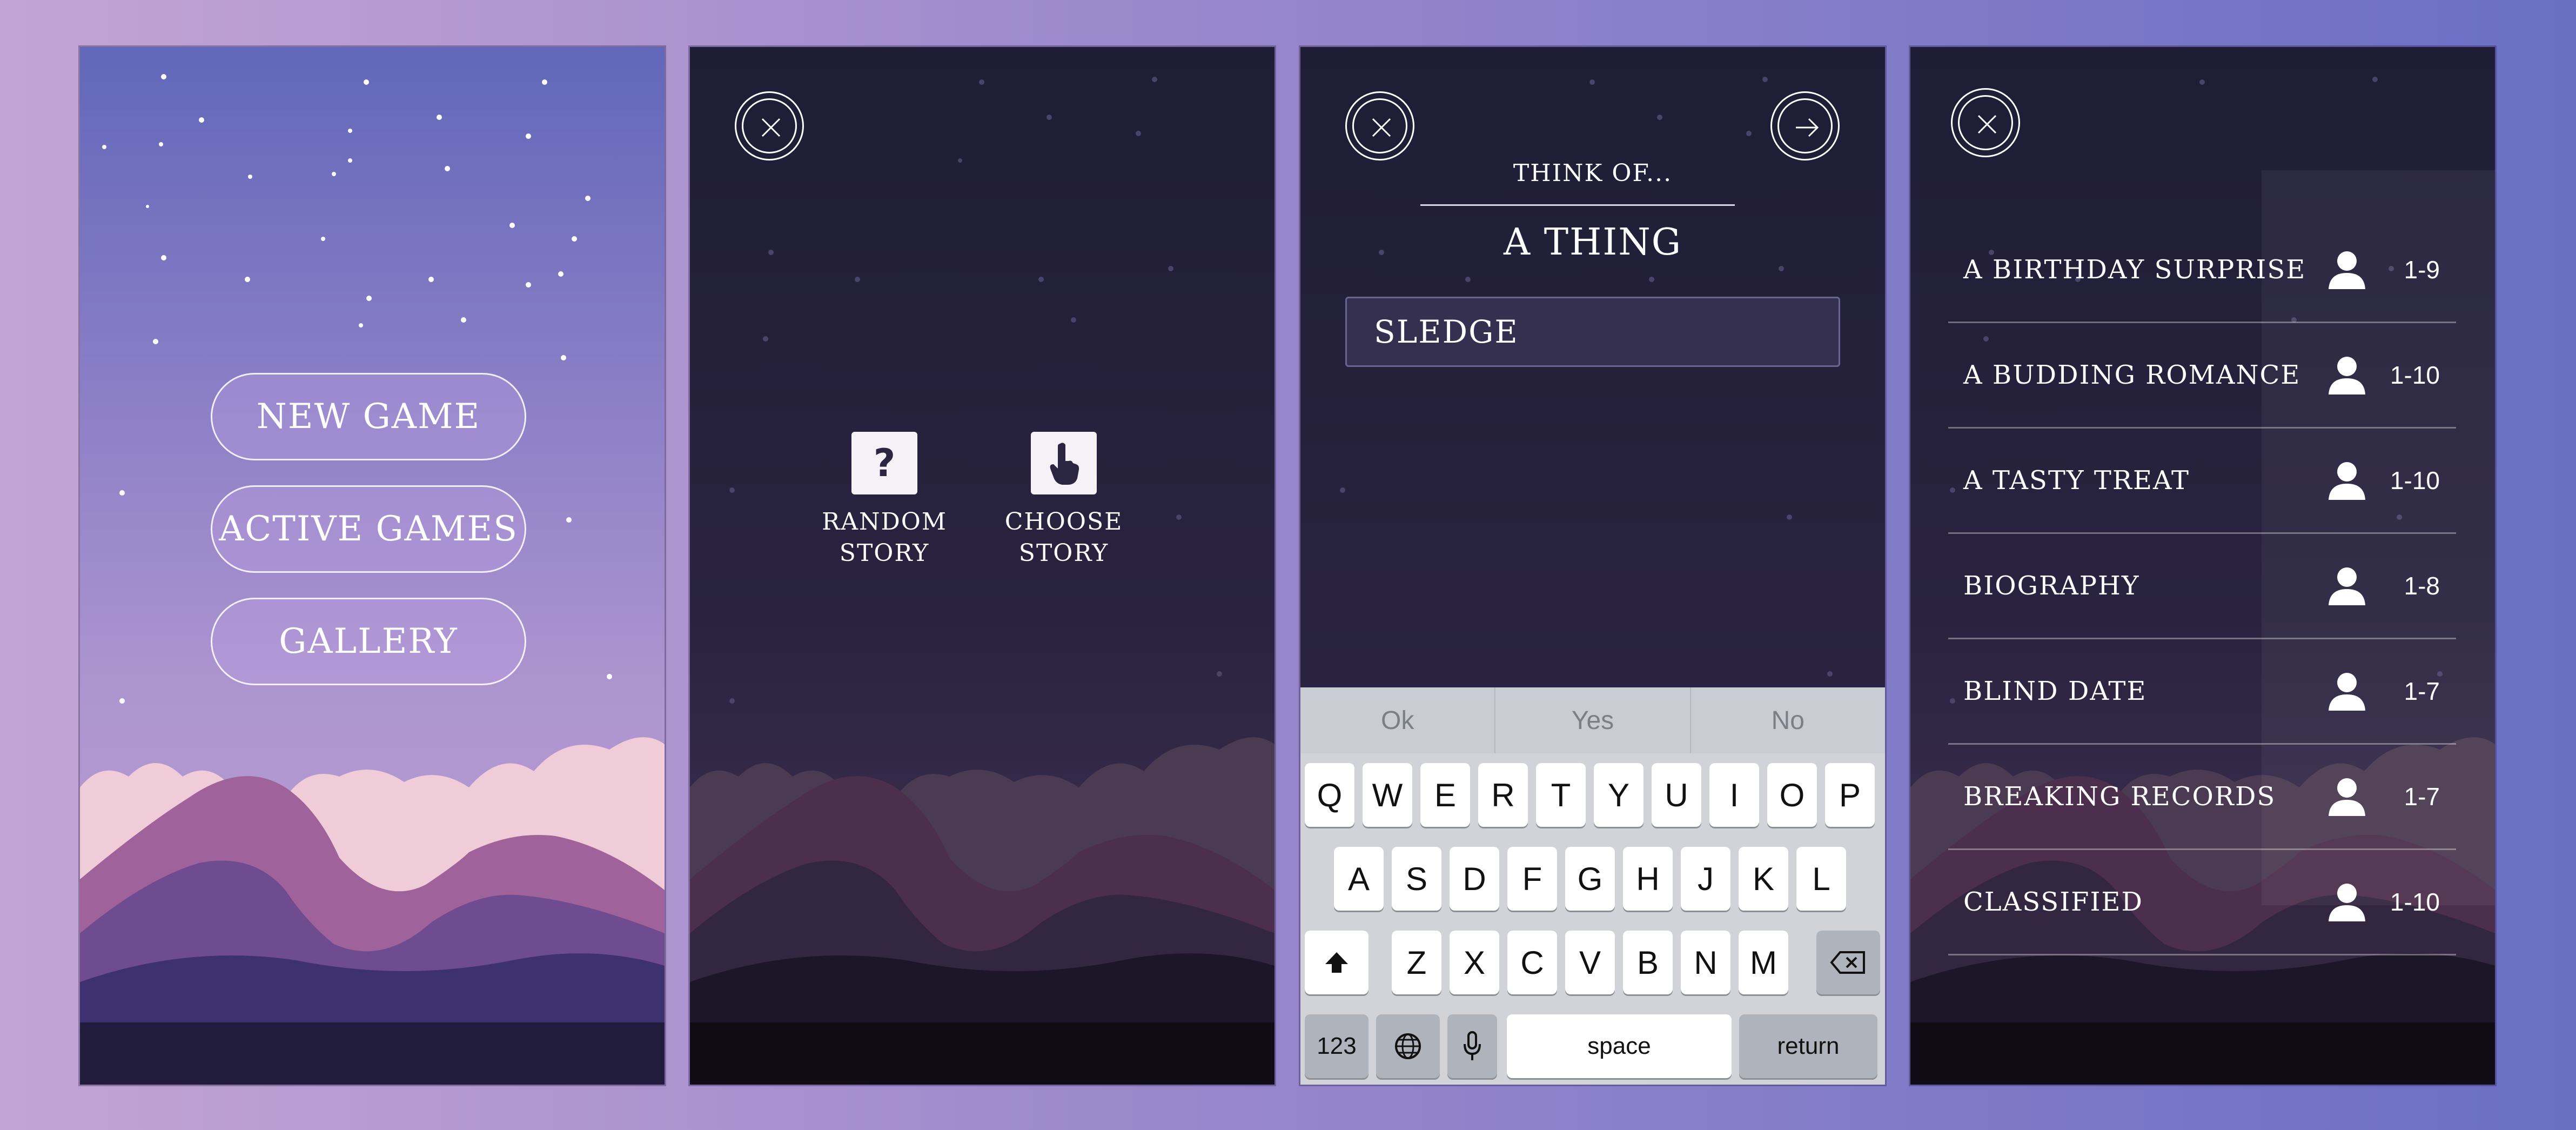  What do you see at coordinates (2076, 480) in the screenshot?
I see `story-name: A TASTY TREAT` at bounding box center [2076, 480].